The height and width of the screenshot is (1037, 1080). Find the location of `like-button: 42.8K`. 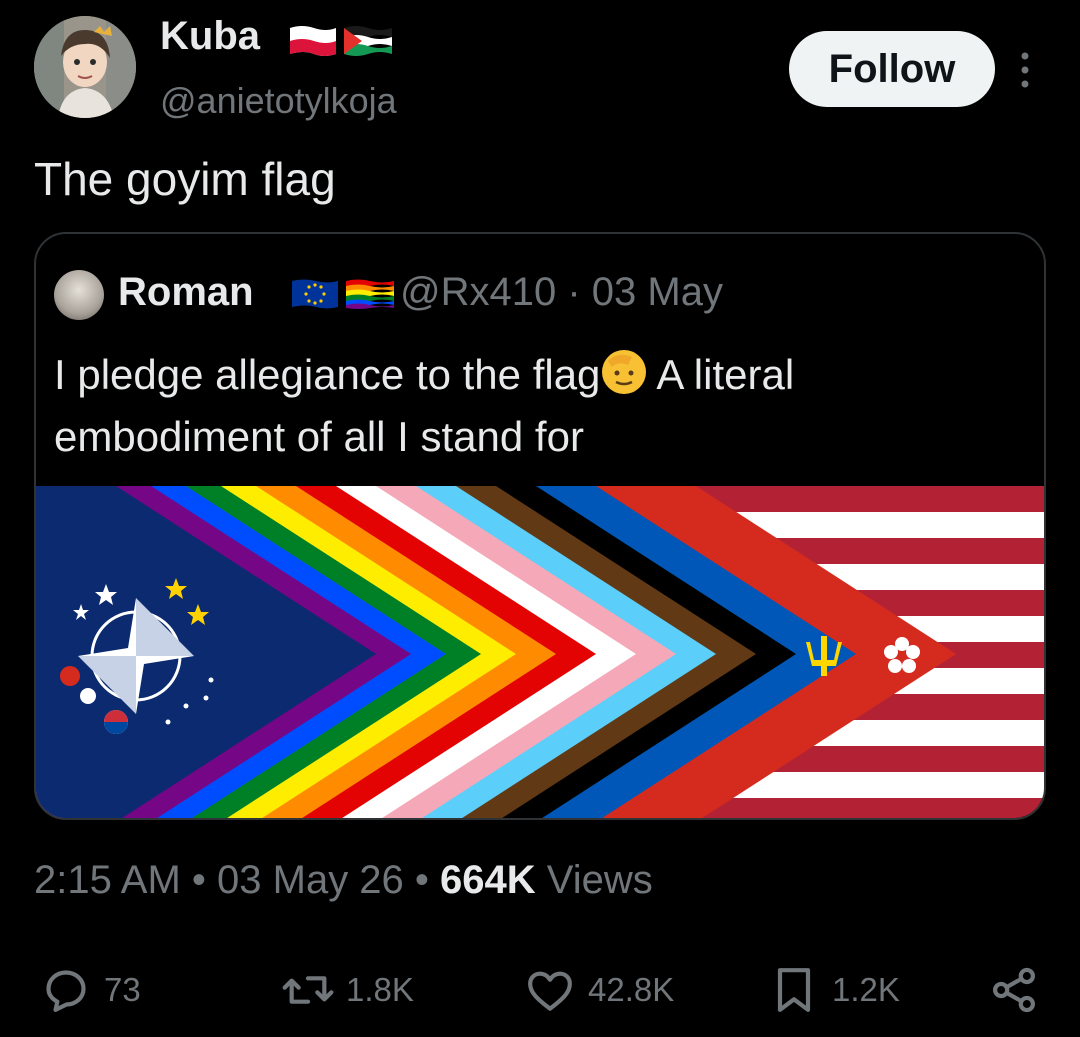

like-button: 42.8K is located at coordinates (598, 990).